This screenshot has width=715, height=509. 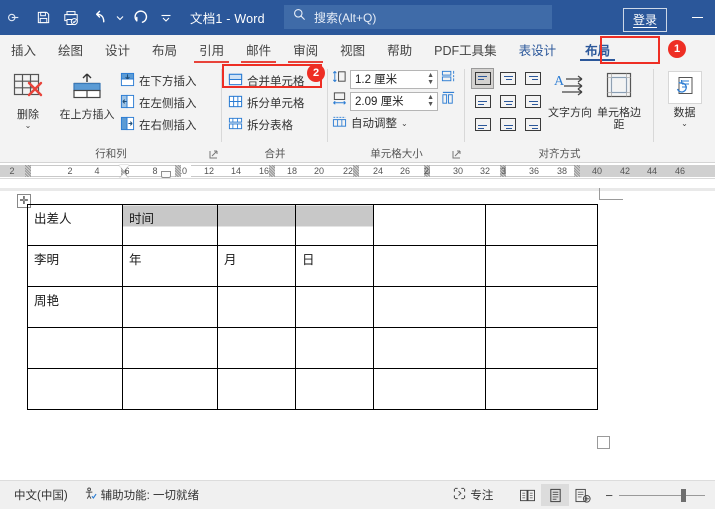 I want to click on distribute-rows-icon, so click(x=448, y=79).